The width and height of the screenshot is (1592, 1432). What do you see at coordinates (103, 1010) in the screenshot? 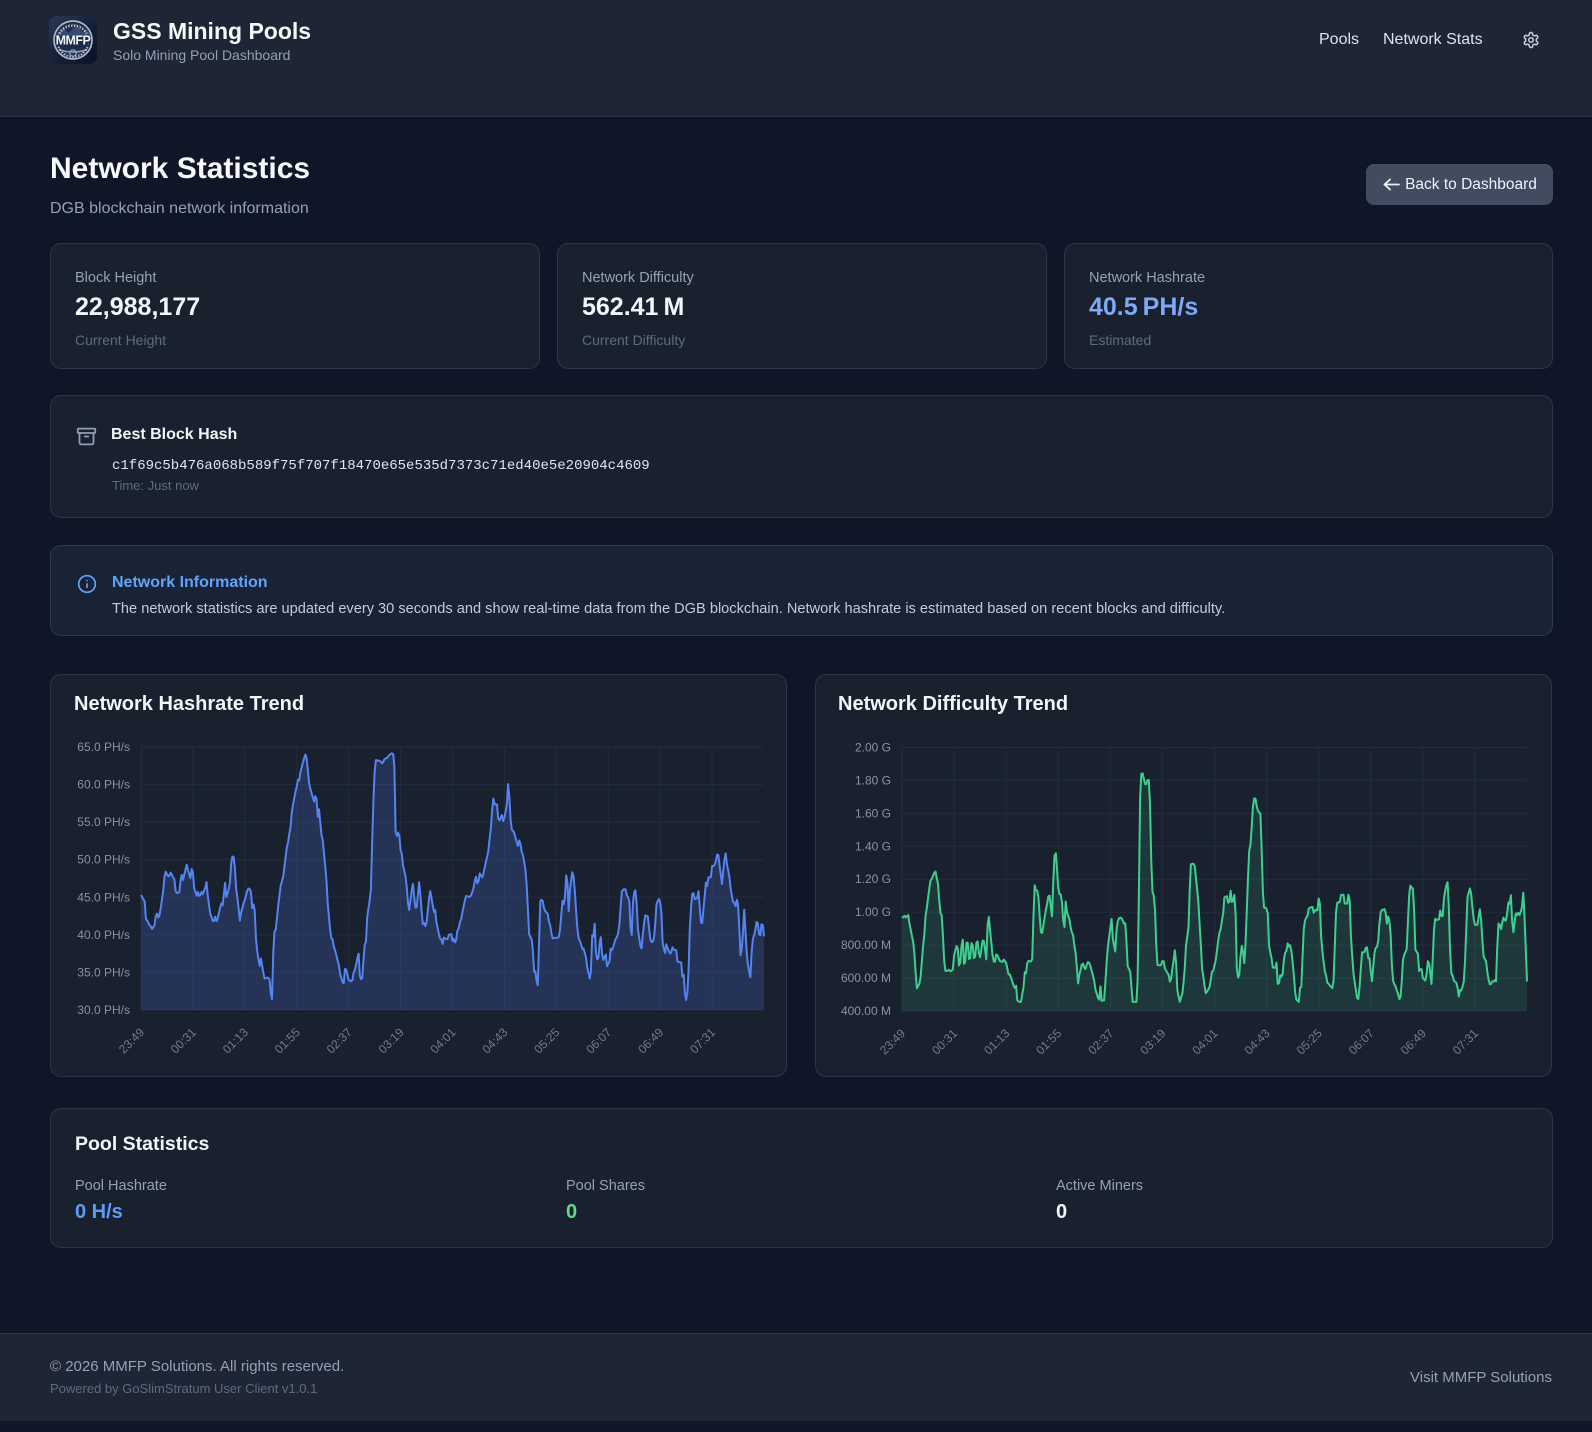
I see `svg-text: 30.0 PH/s` at bounding box center [103, 1010].